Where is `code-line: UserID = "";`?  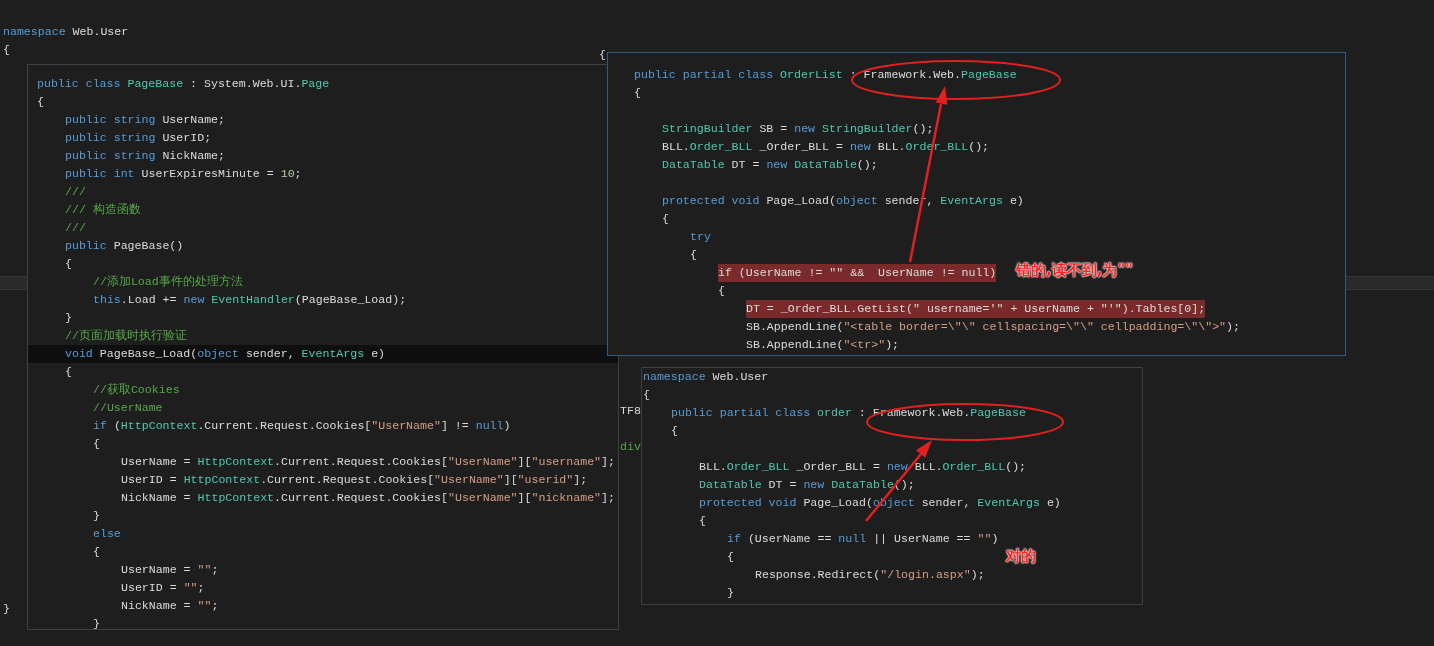 code-line: UserID = ""; is located at coordinates (163, 588).